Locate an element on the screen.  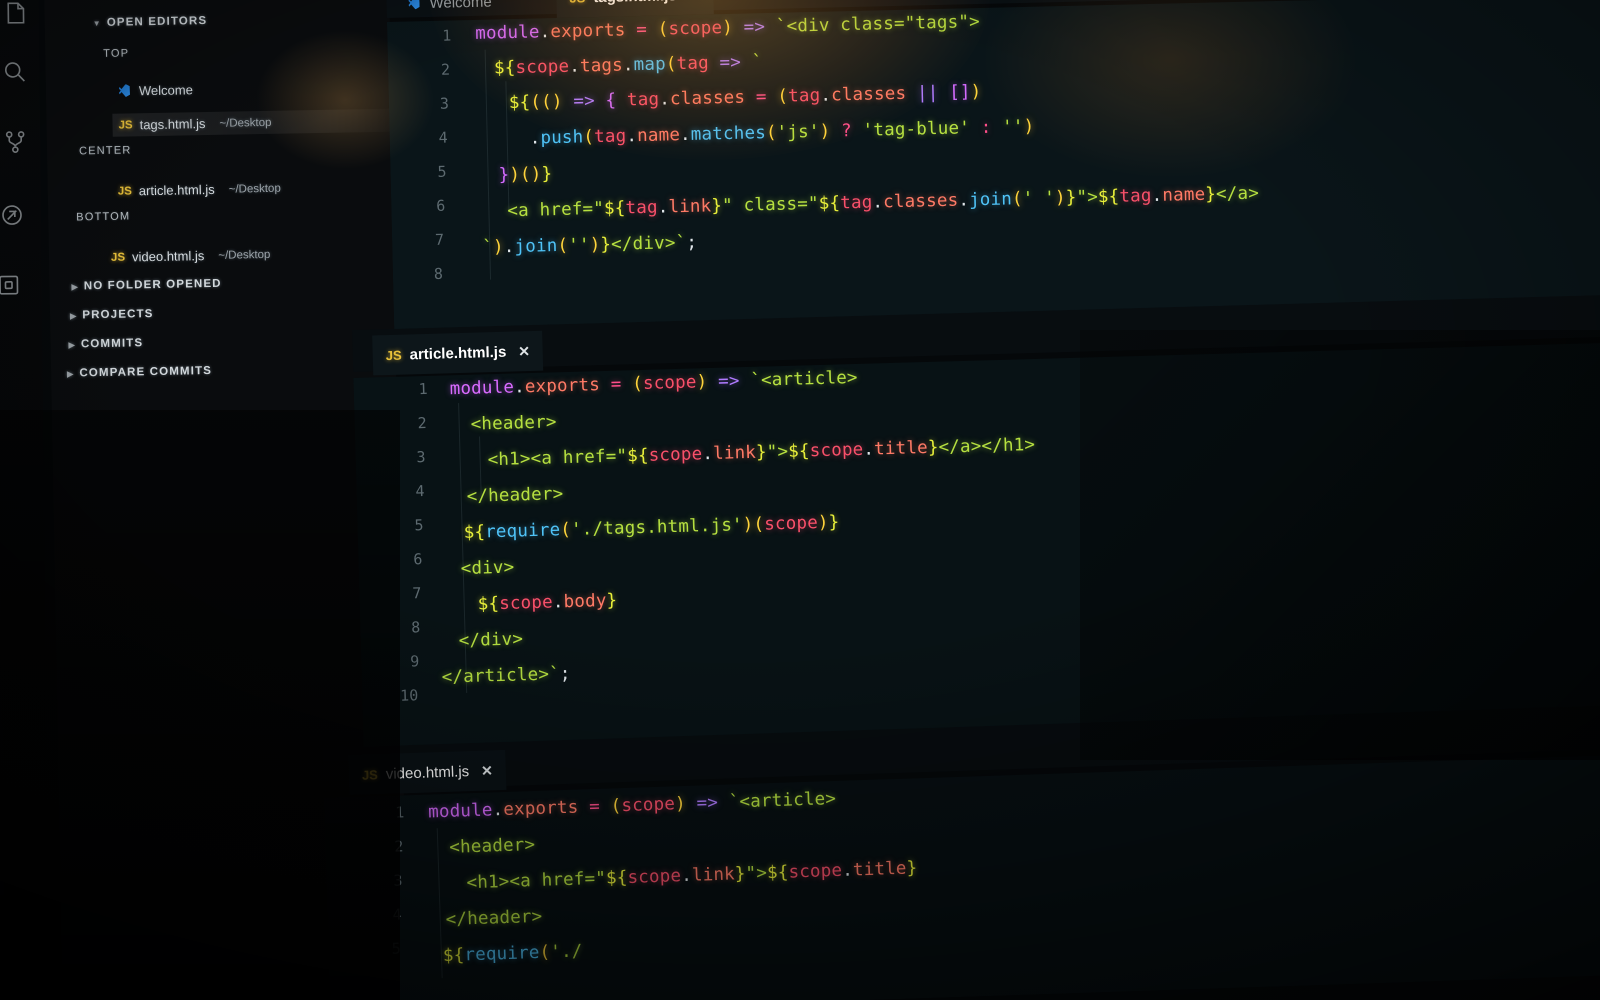
tab-article-html-js: JS article.html.js ✕ is located at coordinates (458, 353).